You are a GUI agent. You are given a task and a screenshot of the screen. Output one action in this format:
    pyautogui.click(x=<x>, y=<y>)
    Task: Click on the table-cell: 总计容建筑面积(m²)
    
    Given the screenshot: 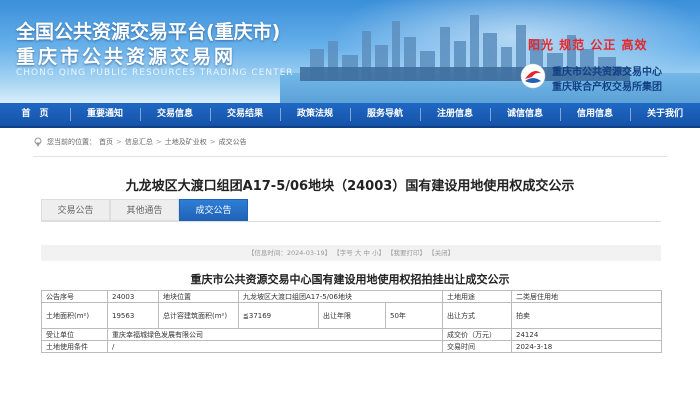 What is the action you would take?
    pyautogui.click(x=198, y=315)
    